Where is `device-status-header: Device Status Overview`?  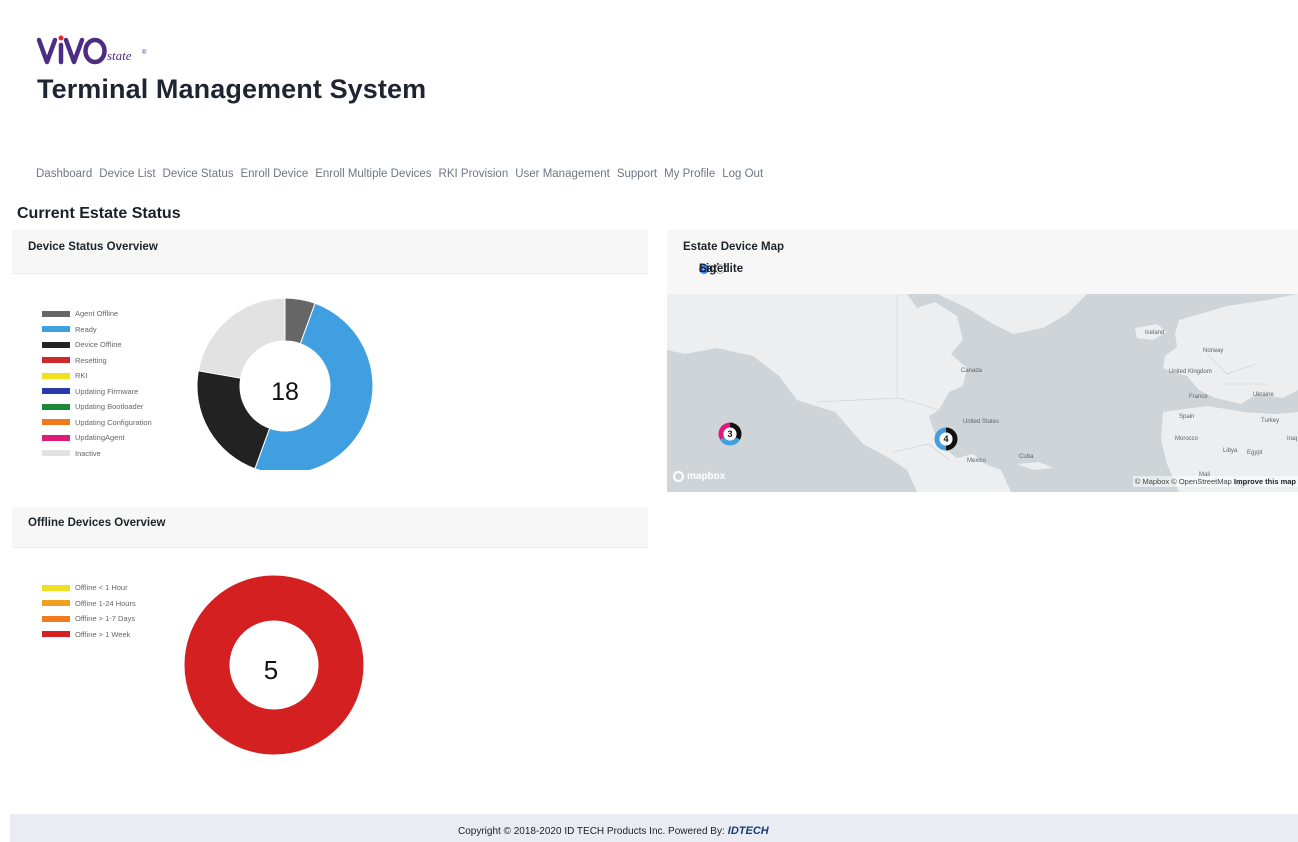
device-status-header: Device Status Overview is located at coordinates (330, 252).